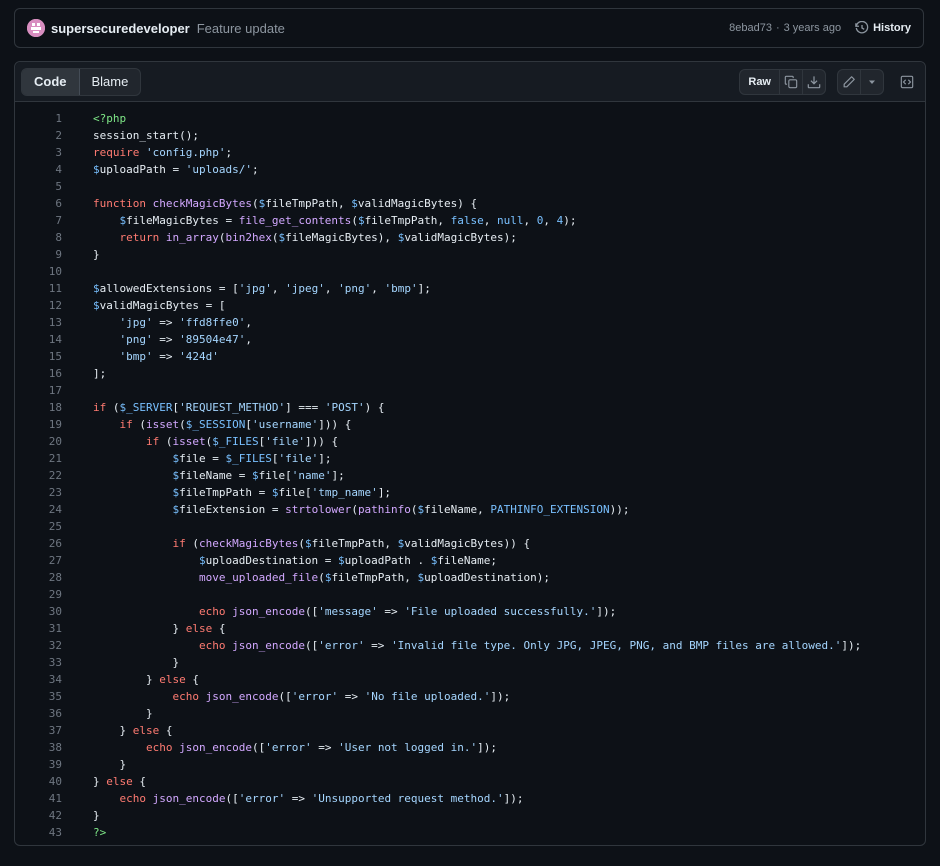 The width and height of the screenshot is (940, 866). Describe the element at coordinates (38, 526) in the screenshot. I see `line-number: 25` at that location.